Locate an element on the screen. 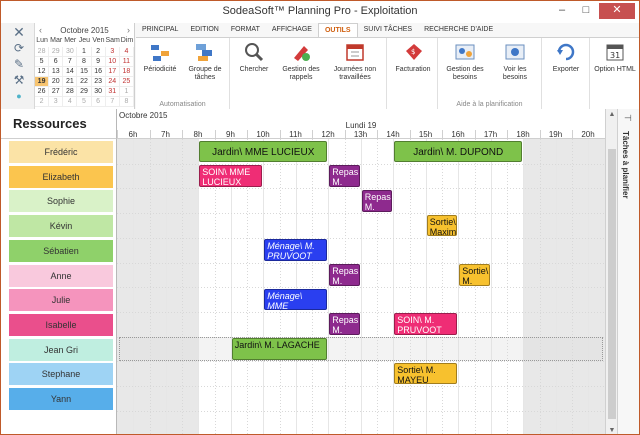  tab-suivi-t-ches: SUIVI TÂCHES is located at coordinates (388, 30).